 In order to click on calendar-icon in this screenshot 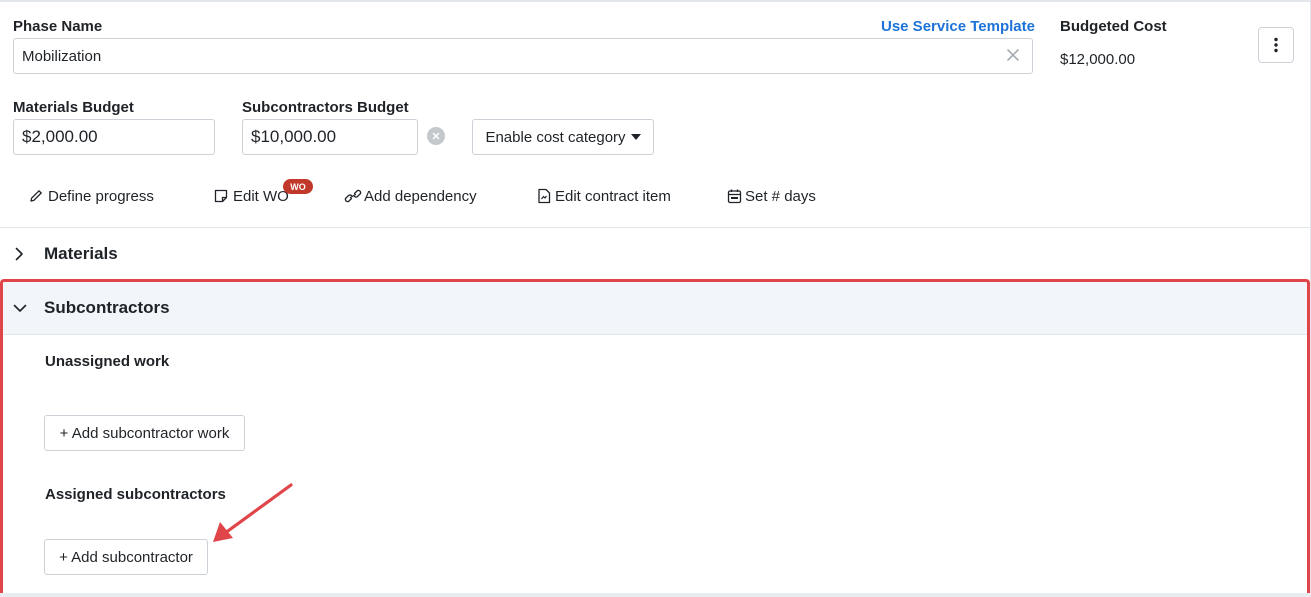, I will do `click(734, 196)`.